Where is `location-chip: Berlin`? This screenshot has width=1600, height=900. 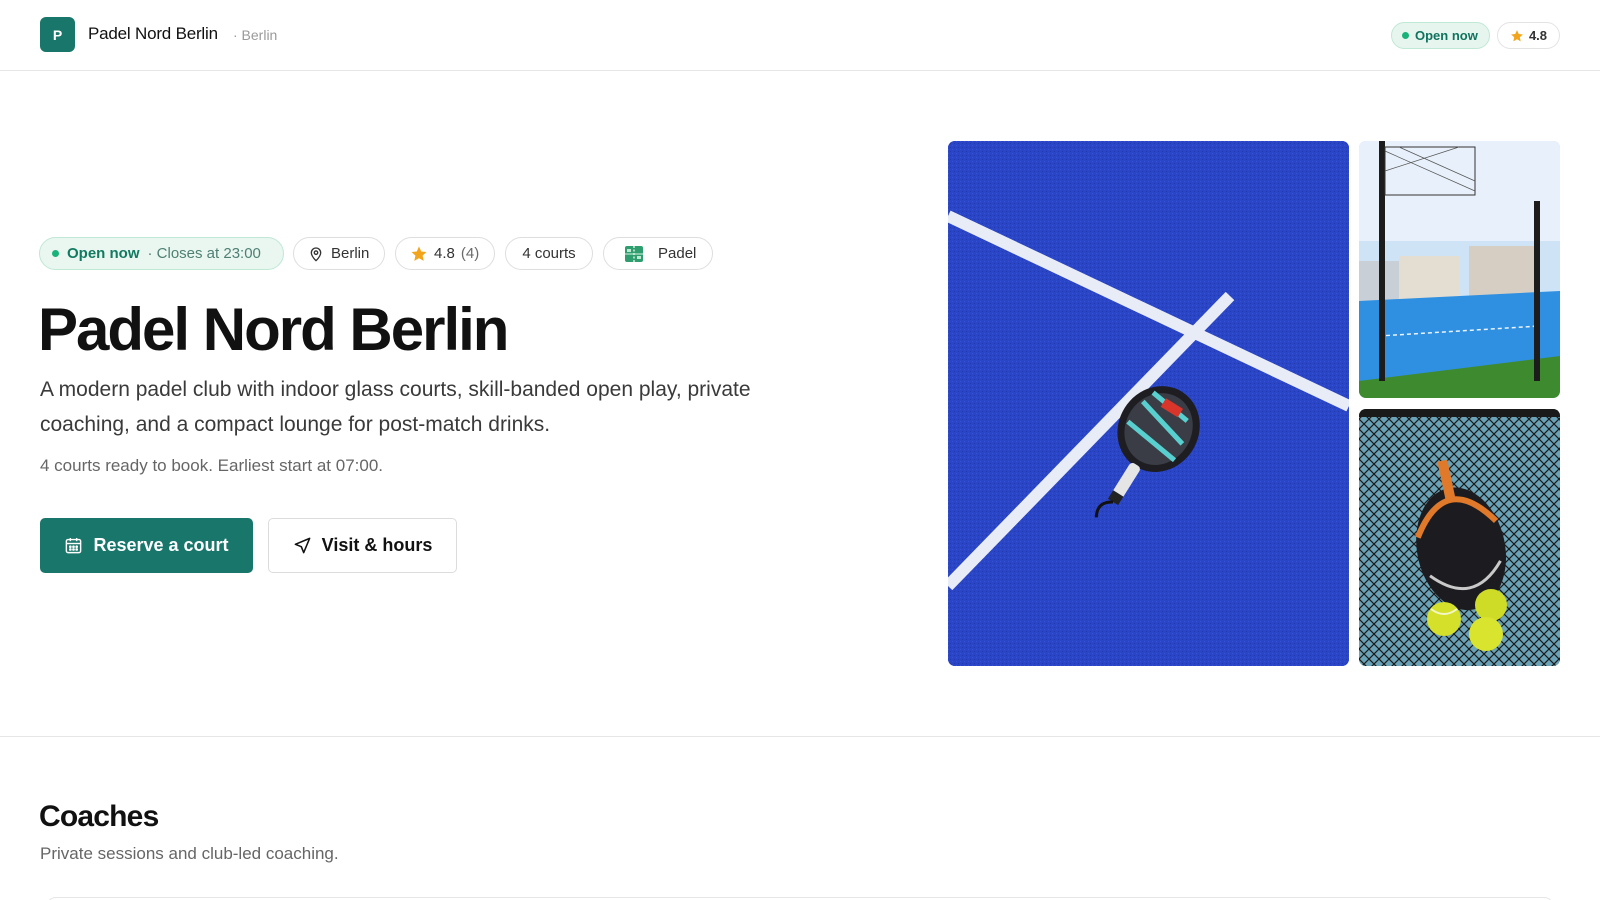
location-chip: Berlin is located at coordinates (339, 253).